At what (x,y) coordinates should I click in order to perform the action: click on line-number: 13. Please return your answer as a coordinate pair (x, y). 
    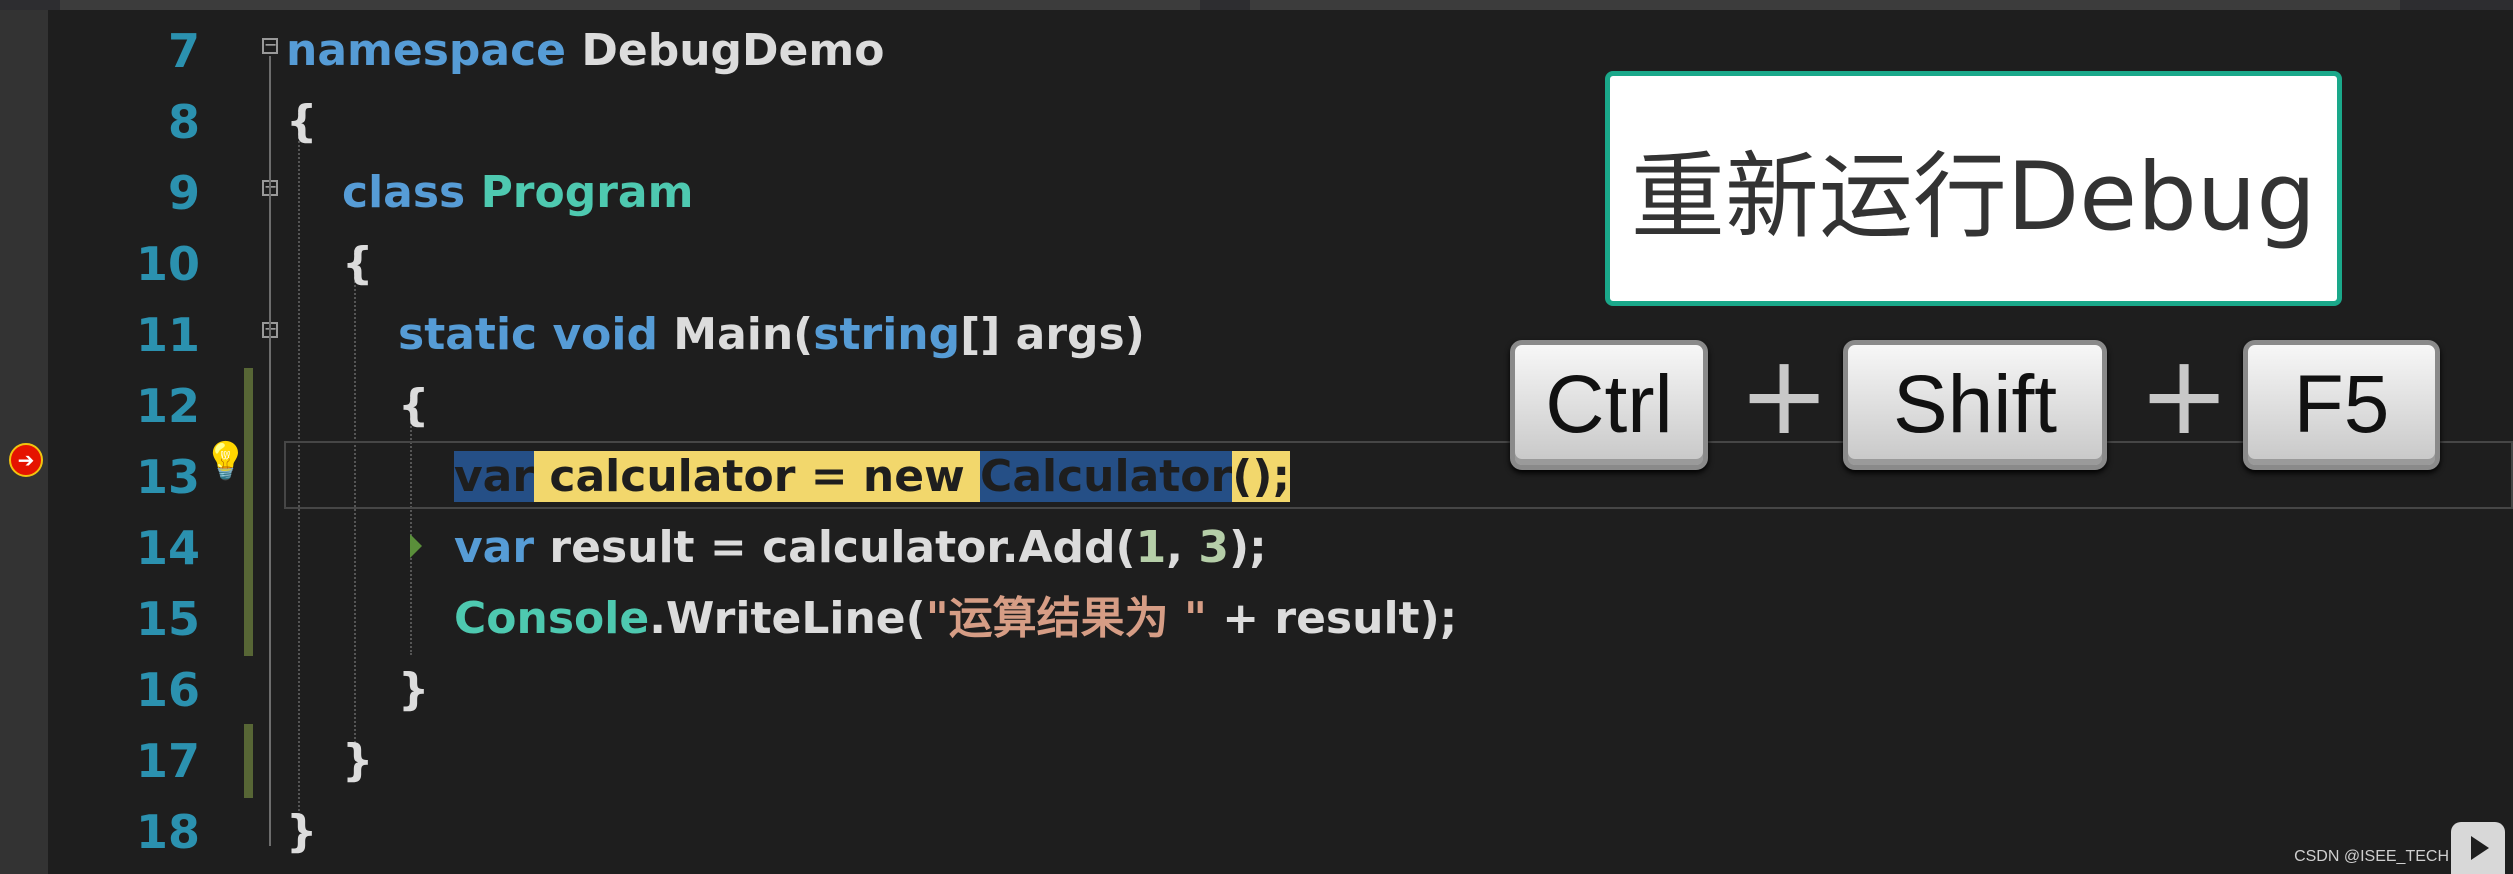
    Looking at the image, I should click on (167, 477).